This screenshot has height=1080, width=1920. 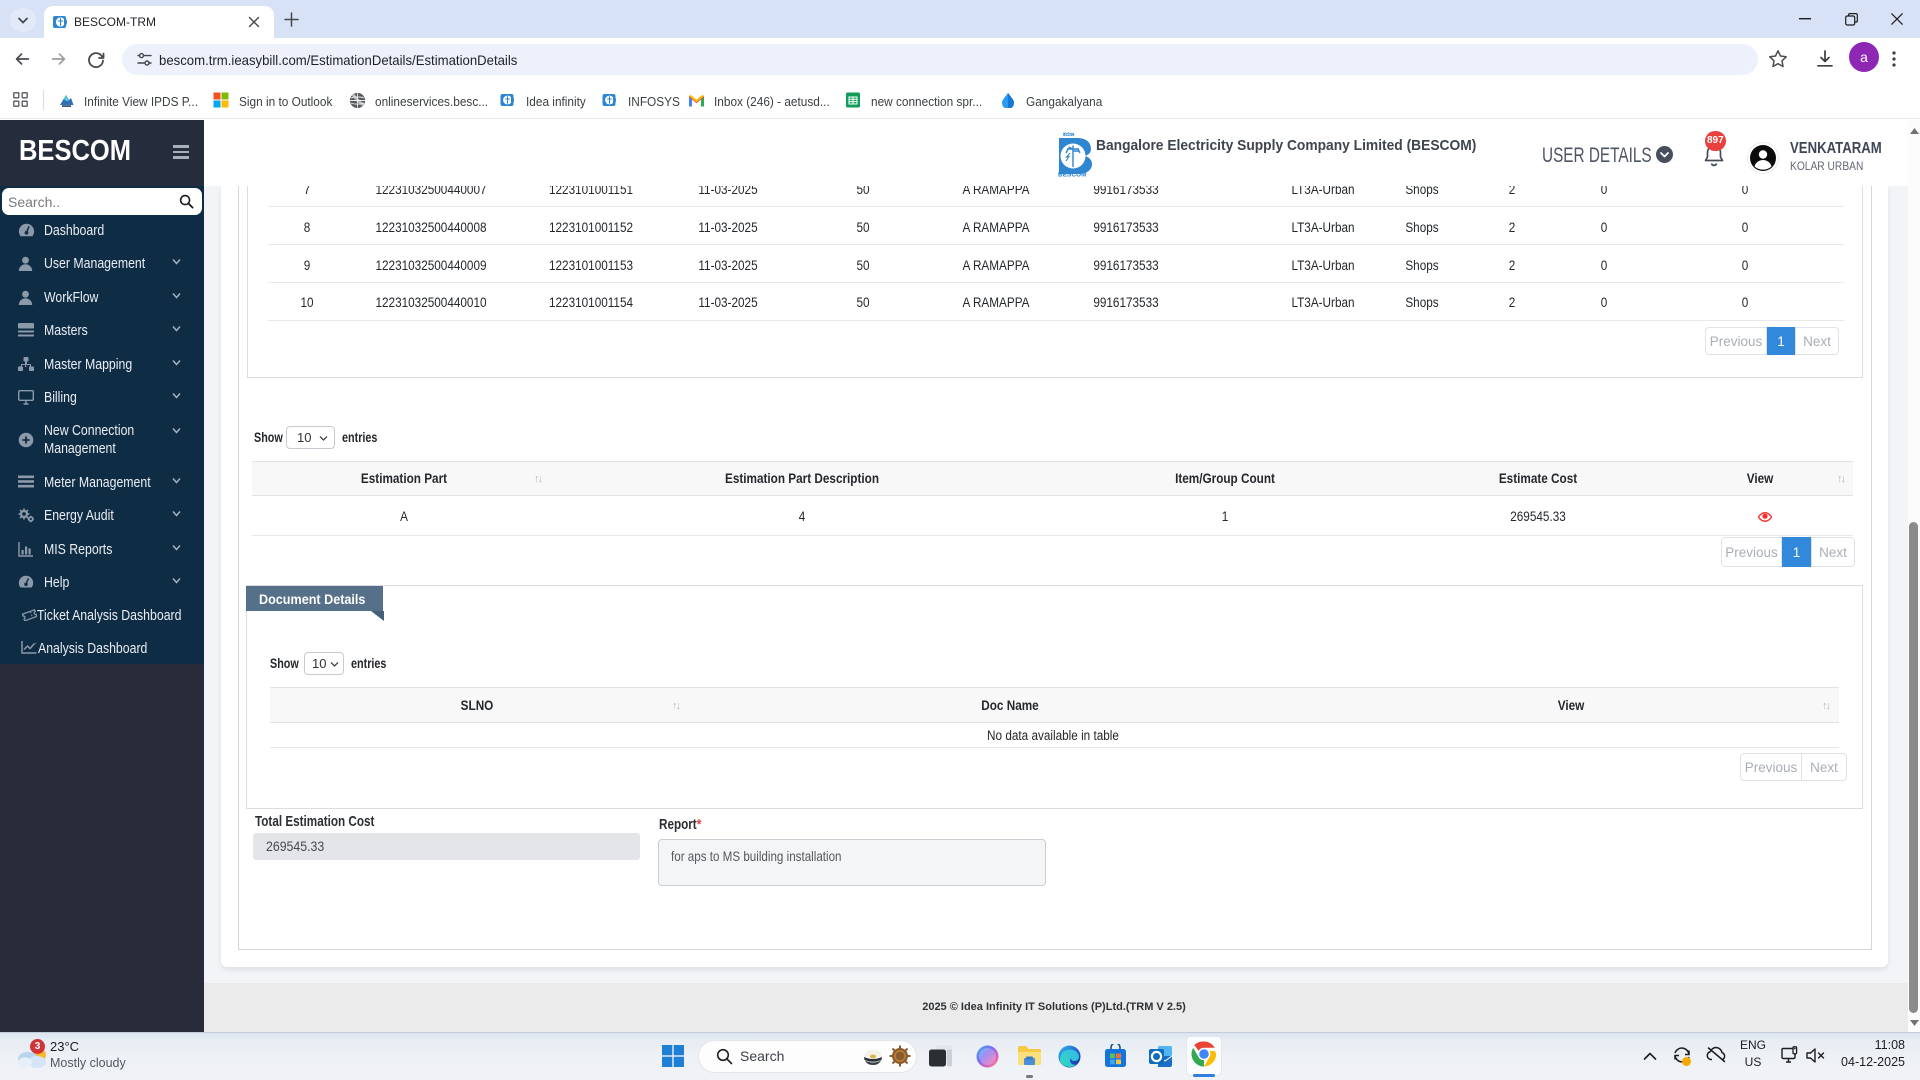 I want to click on svg-text: BESCOM, so click(x=1072, y=175).